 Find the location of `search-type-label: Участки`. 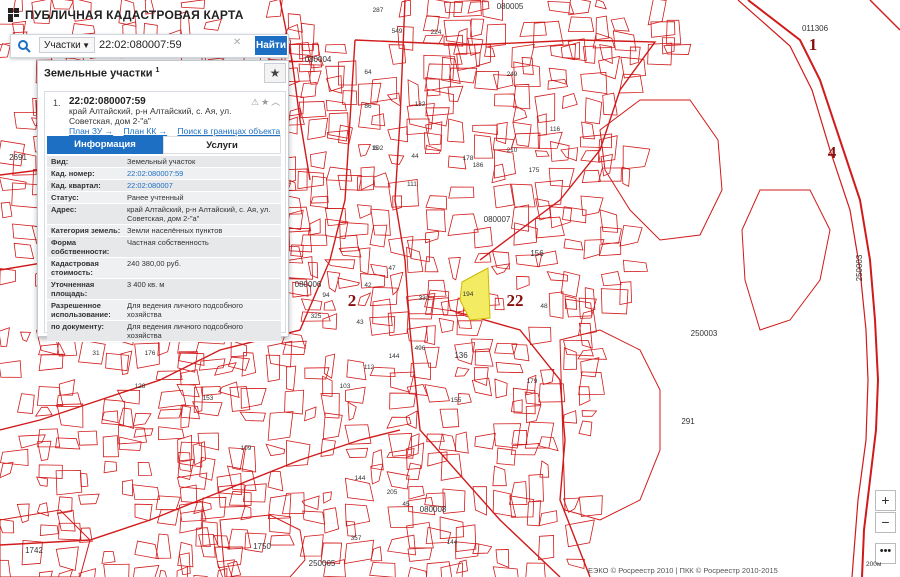

search-type-label: Участки is located at coordinates (62, 45).